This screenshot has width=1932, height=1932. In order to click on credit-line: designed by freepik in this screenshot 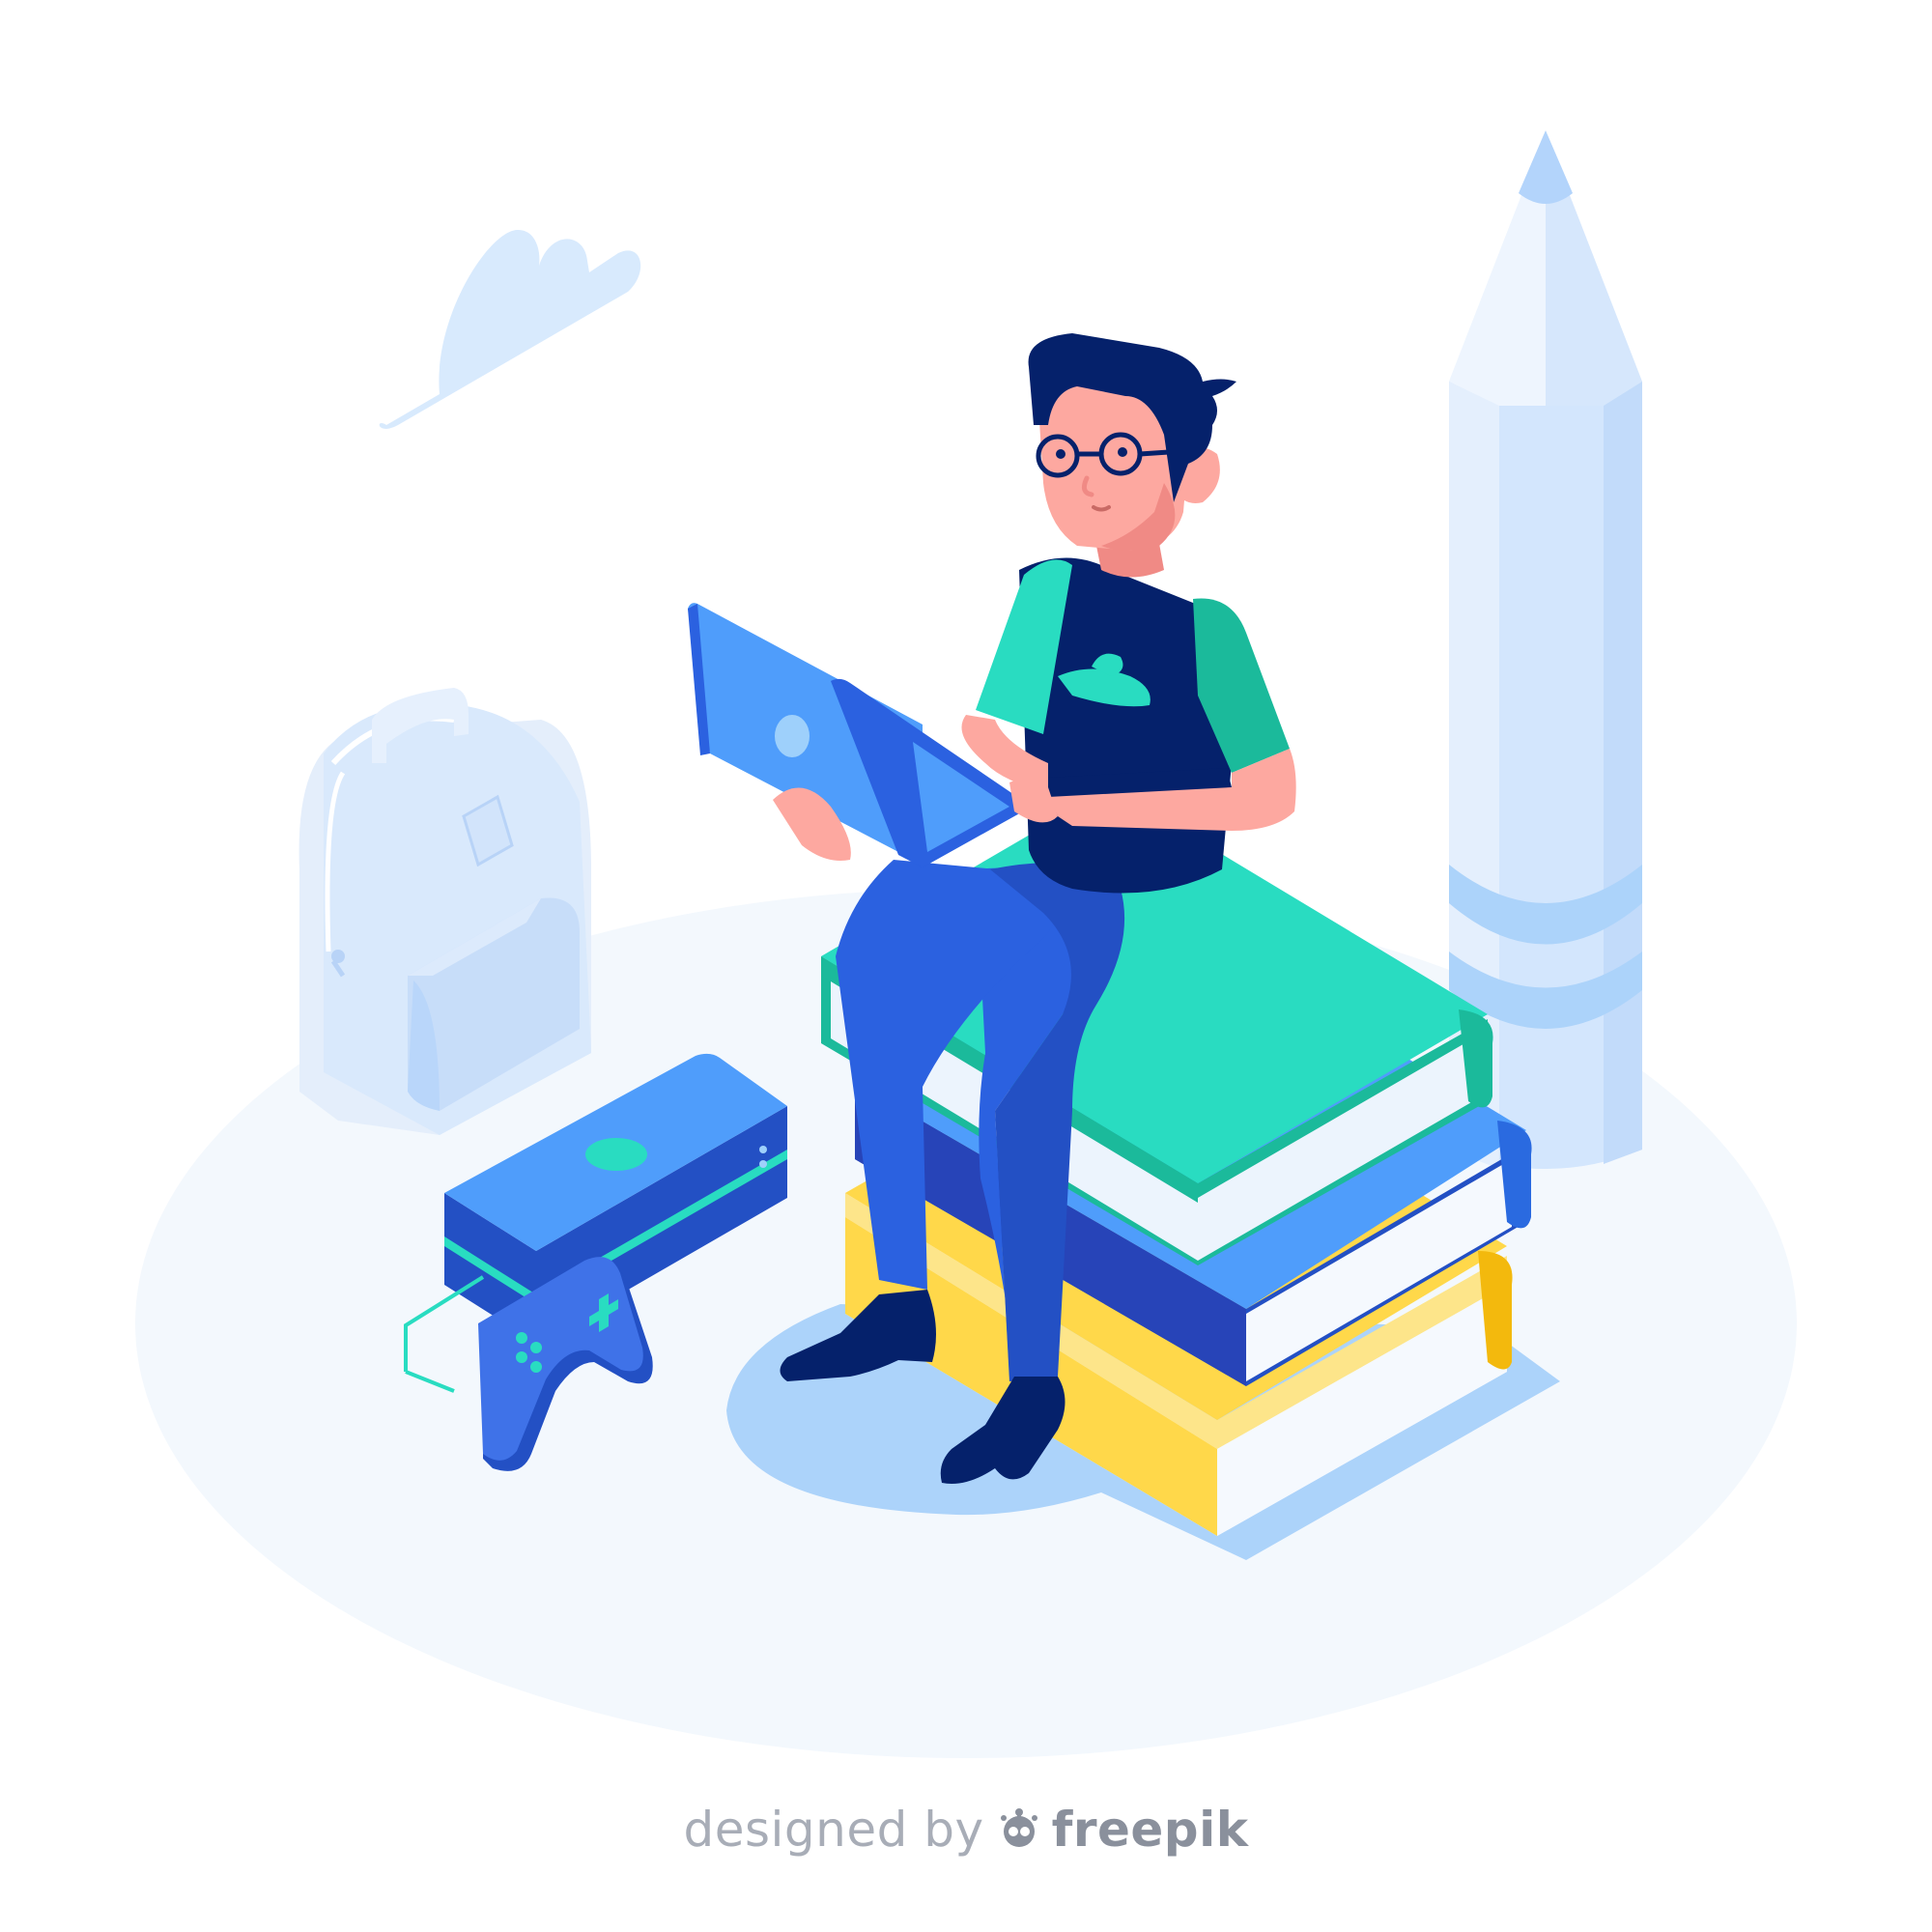, I will do `click(966, 1832)`.